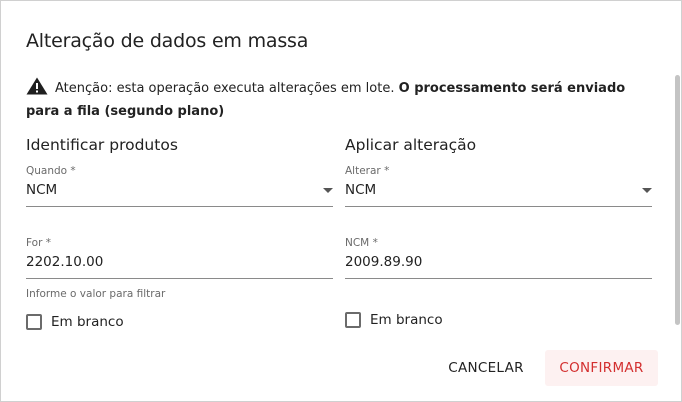 This screenshot has height=402, width=682. What do you see at coordinates (411, 145) in the screenshot?
I see `apply-change-title: Aplicar alteração` at bounding box center [411, 145].